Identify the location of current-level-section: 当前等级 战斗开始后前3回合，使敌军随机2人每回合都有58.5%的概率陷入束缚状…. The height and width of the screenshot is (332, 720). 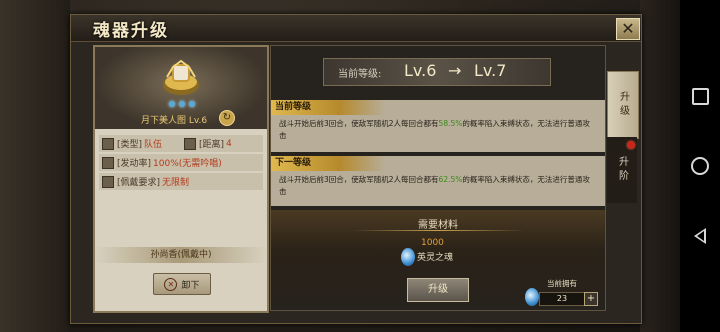
(438, 126).